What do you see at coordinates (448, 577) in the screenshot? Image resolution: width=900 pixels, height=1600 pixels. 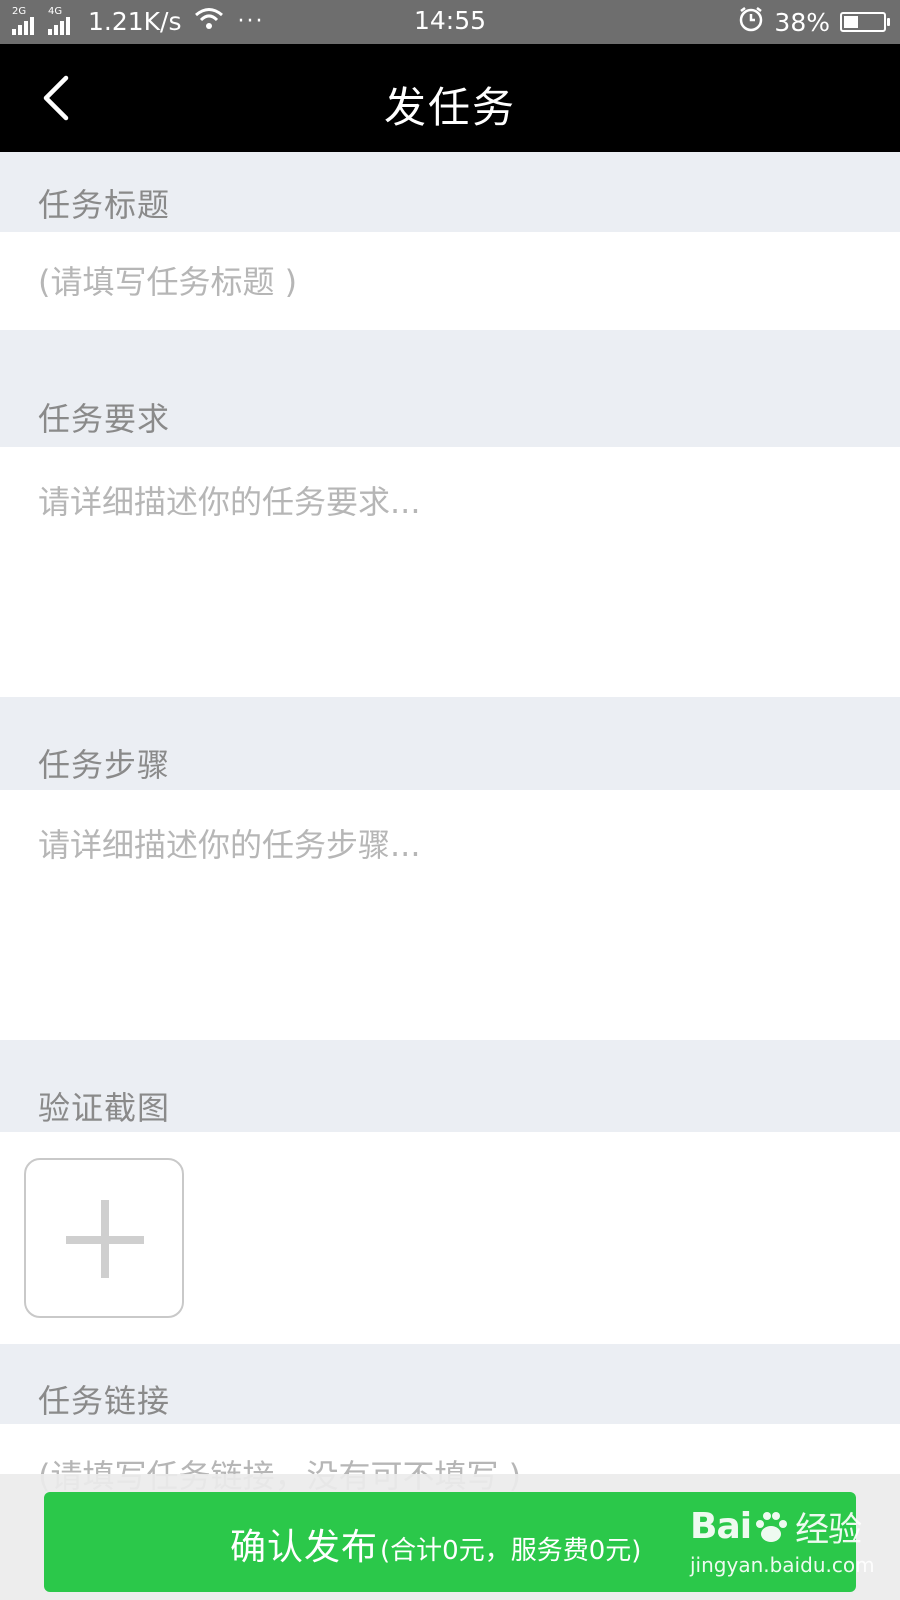 I see `task-requirements-input` at bounding box center [448, 577].